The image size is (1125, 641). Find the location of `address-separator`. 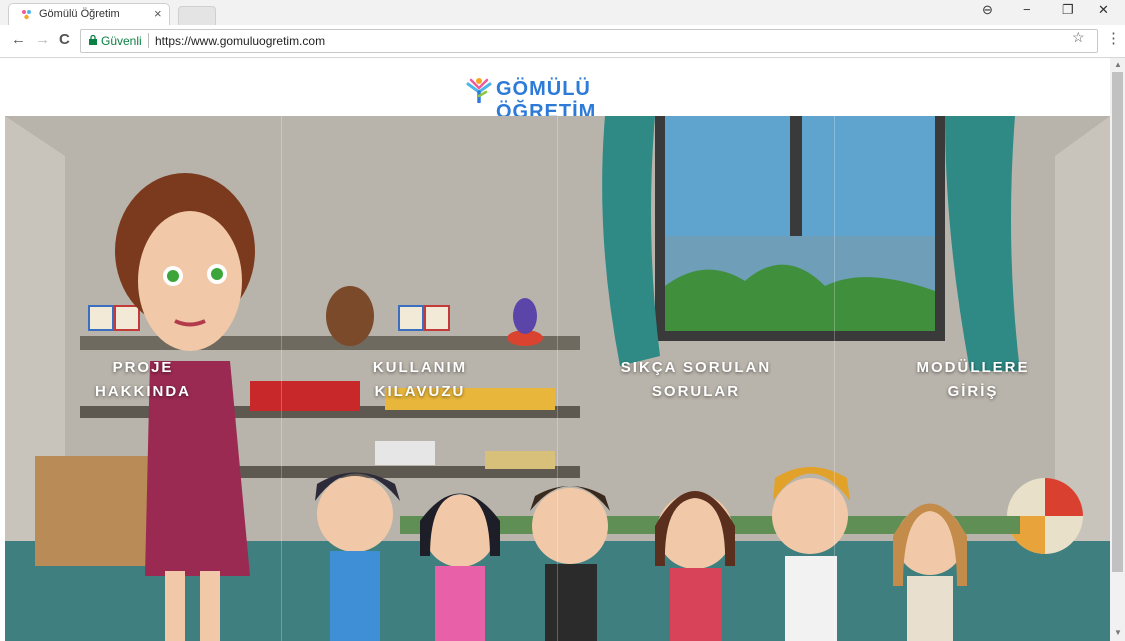

address-separator is located at coordinates (148, 40).